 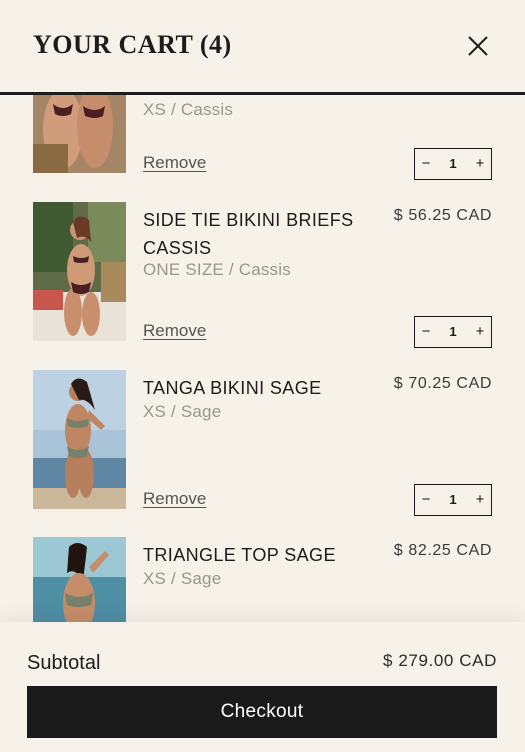 What do you see at coordinates (132, 44) in the screenshot?
I see `cart-title: YOUR CART (4)` at bounding box center [132, 44].